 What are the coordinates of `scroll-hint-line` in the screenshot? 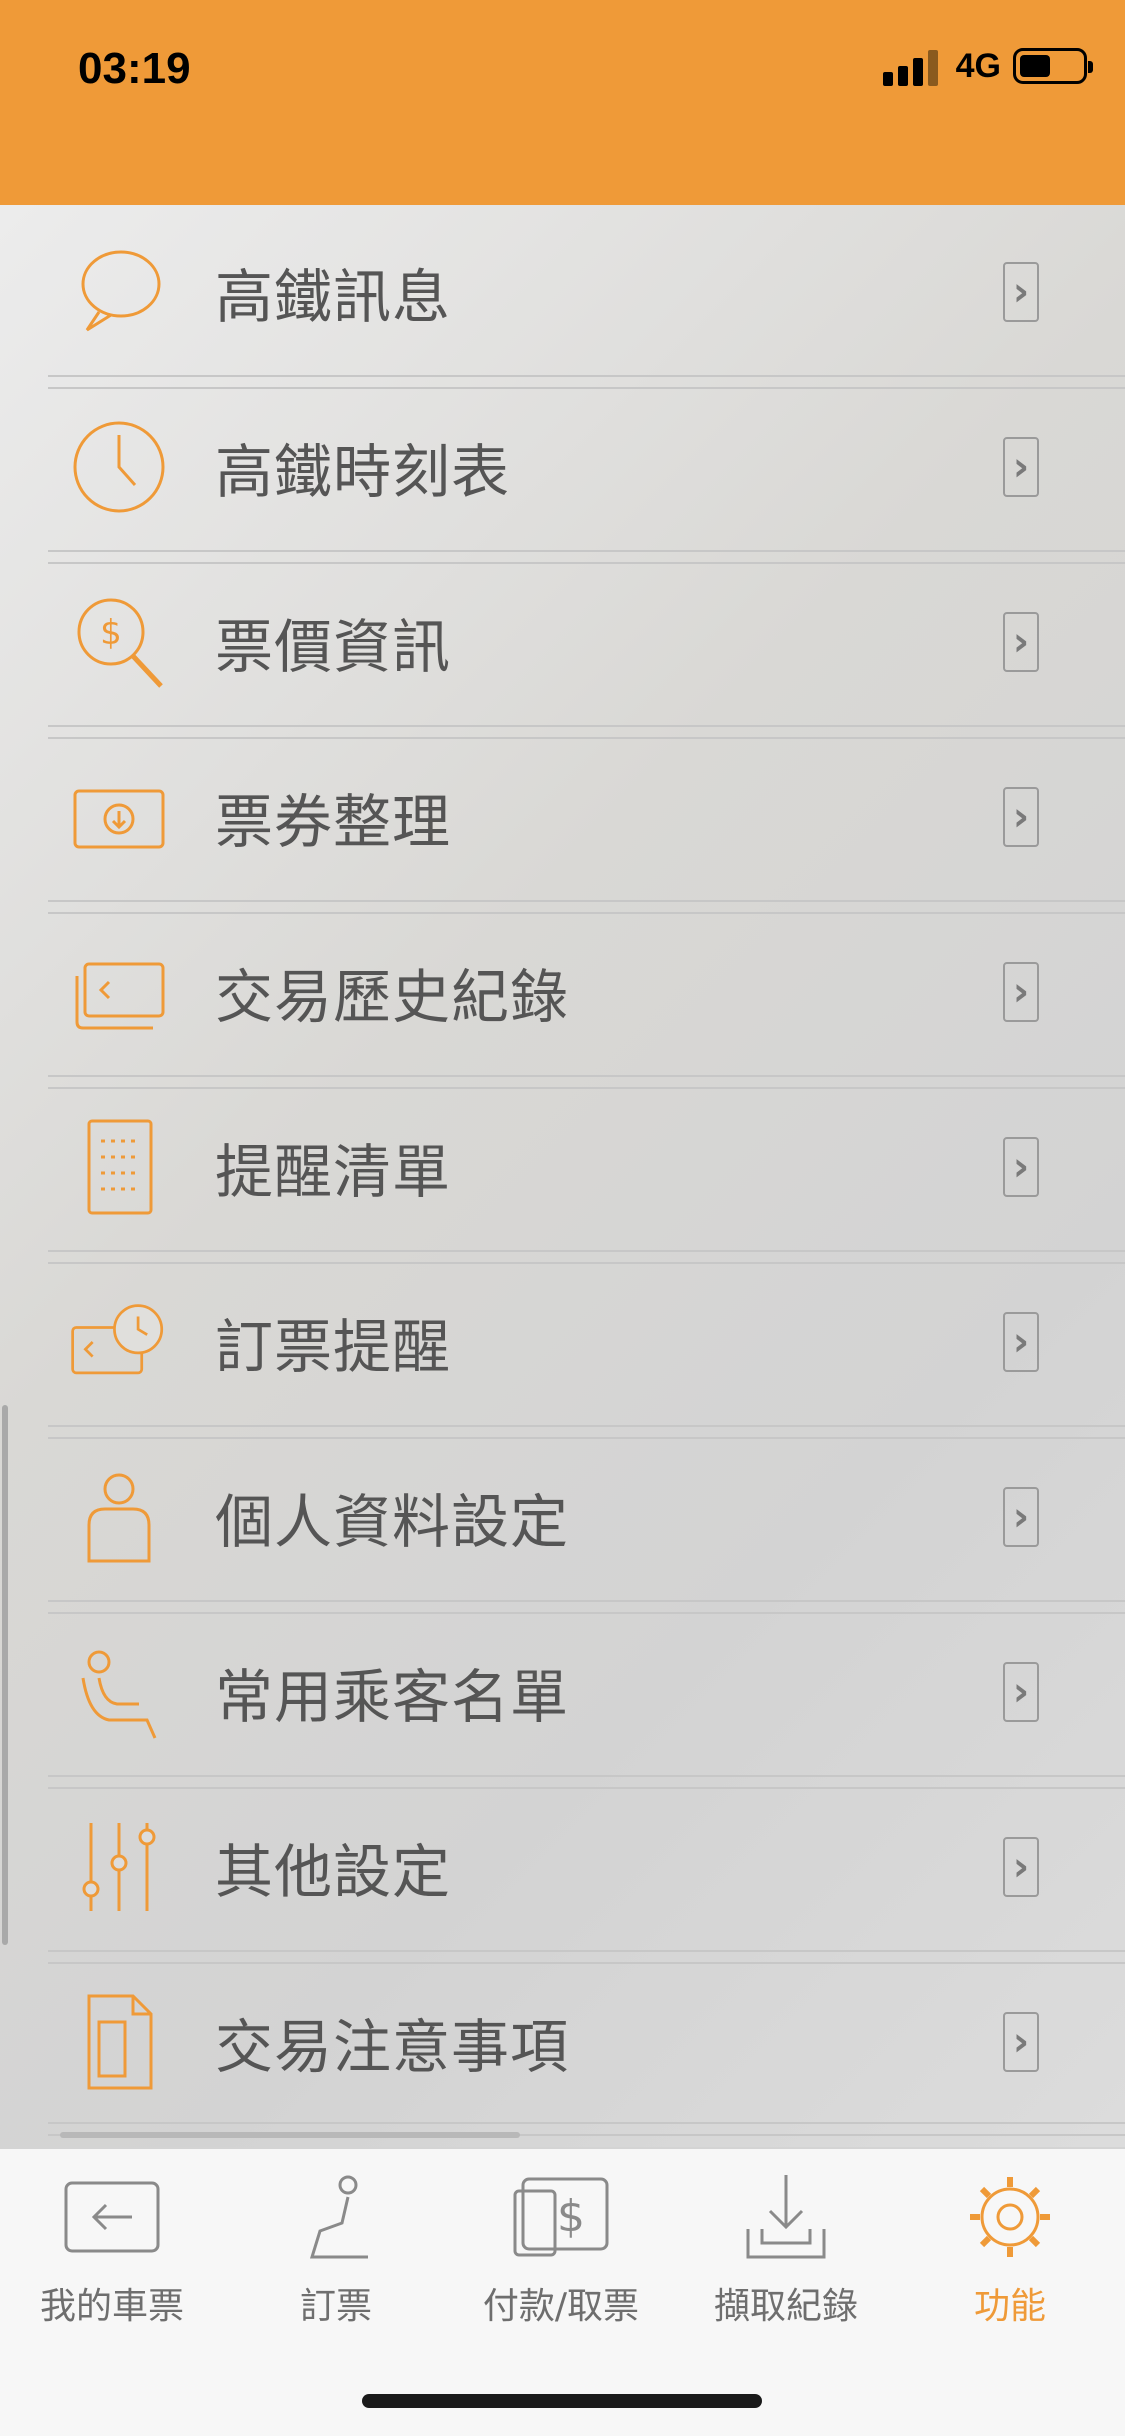 It's located at (290, 2135).